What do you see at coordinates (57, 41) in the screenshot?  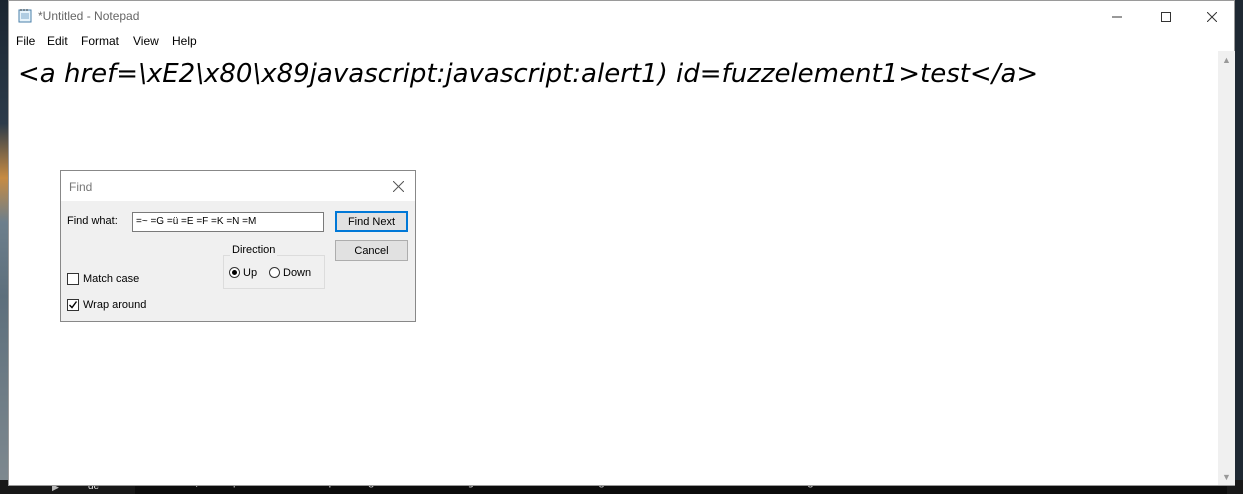 I see `menu-edit: Edit` at bounding box center [57, 41].